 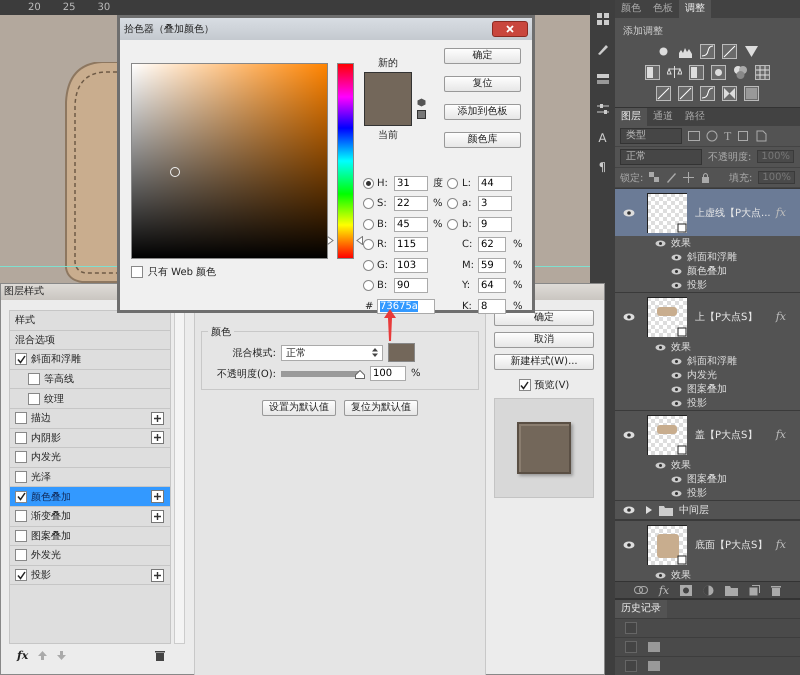 What do you see at coordinates (492, 286) in the screenshot?
I see `value-field: 64` at bounding box center [492, 286].